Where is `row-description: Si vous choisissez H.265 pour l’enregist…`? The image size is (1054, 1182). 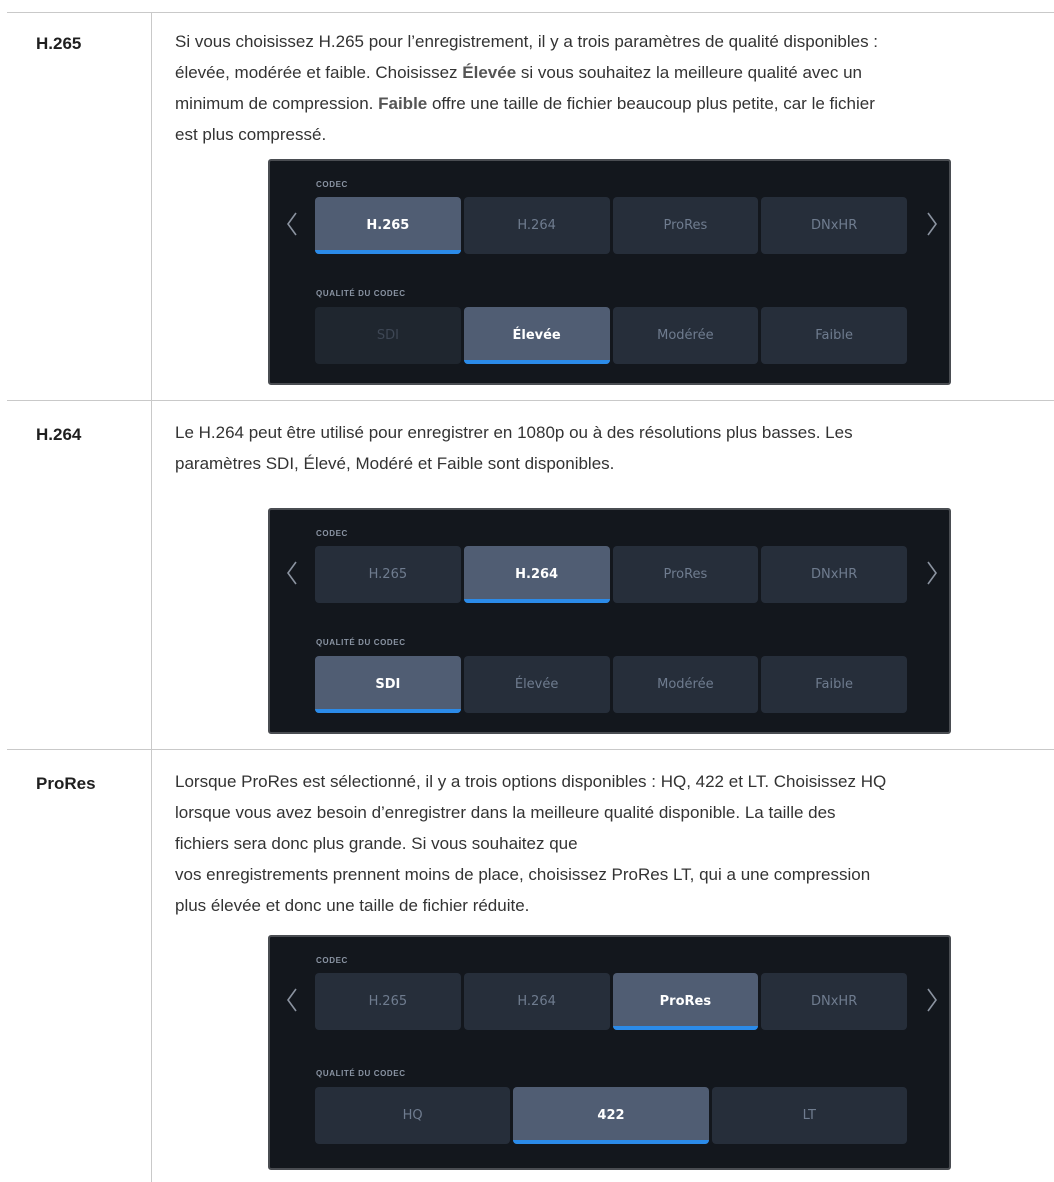 row-description: Si vous choisissez H.265 pour l’enregist… is located at coordinates (607, 88).